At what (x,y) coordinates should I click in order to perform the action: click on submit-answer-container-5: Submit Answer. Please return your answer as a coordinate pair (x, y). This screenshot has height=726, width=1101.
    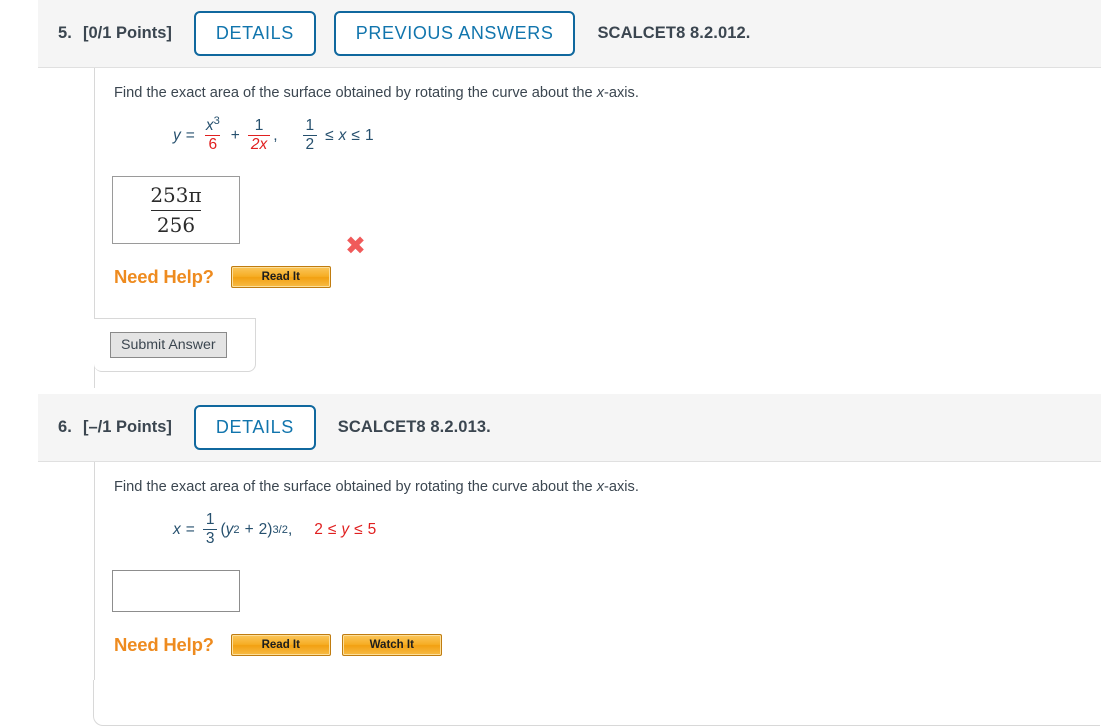
    Looking at the image, I should click on (175, 345).